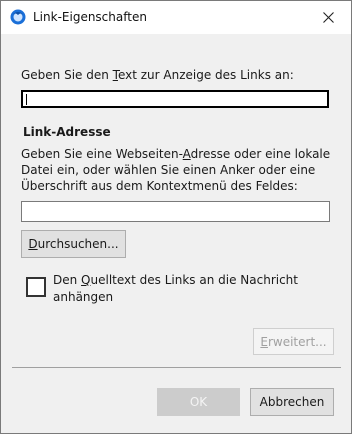 This screenshot has height=434, width=352. What do you see at coordinates (175, 99) in the screenshot?
I see `link-text-input` at bounding box center [175, 99].